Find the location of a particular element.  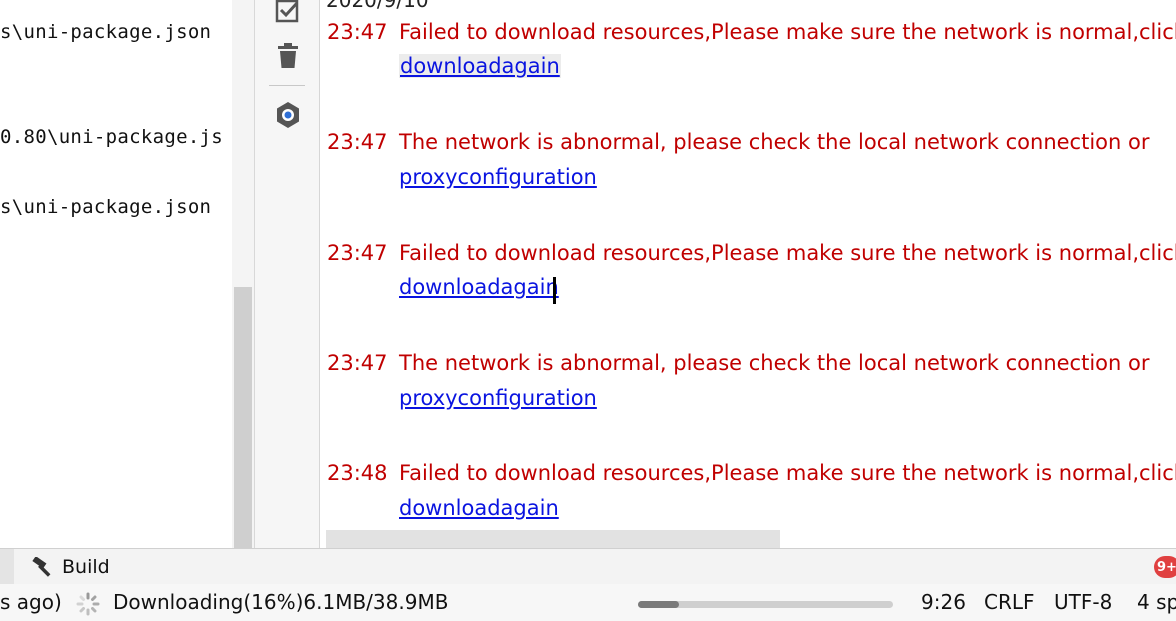

text-caret is located at coordinates (554, 290).